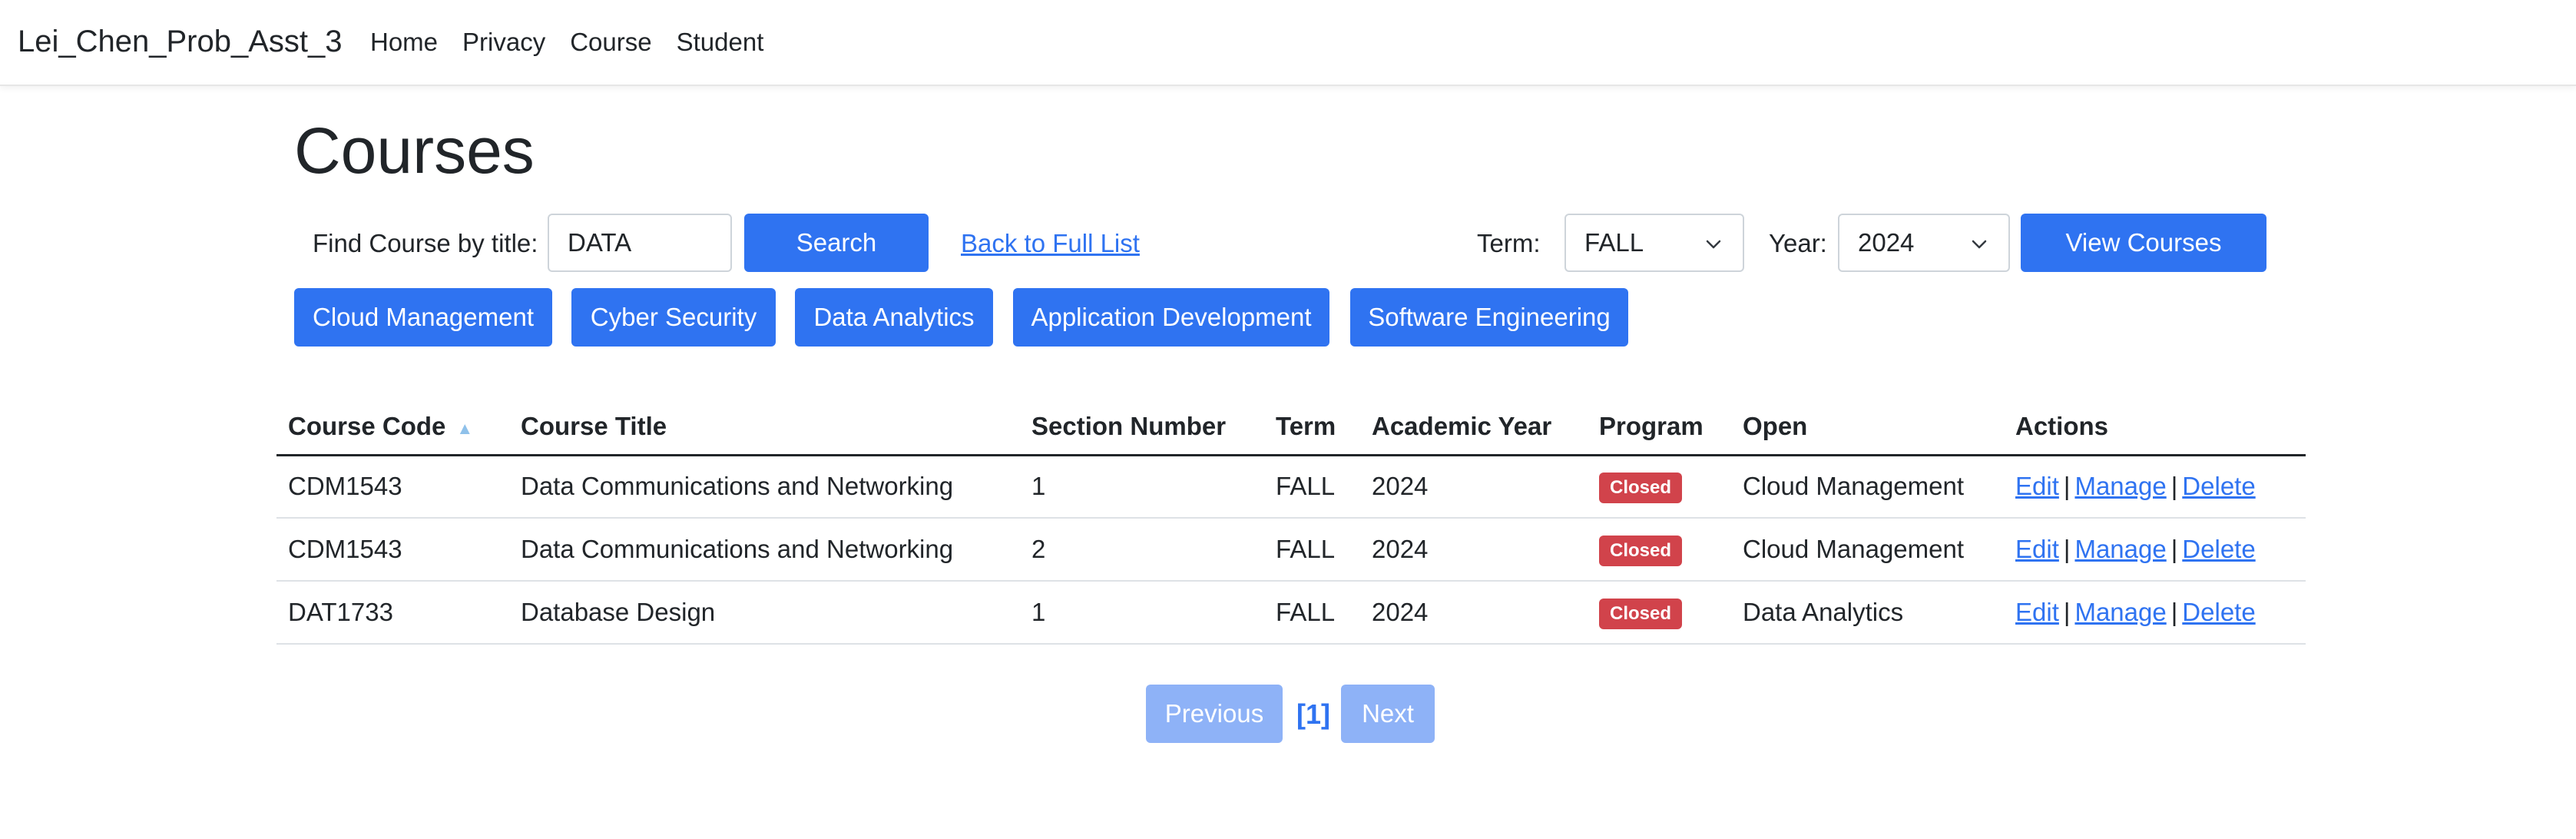 The height and width of the screenshot is (839, 2576). What do you see at coordinates (1312, 428) in the screenshot?
I see `column-header-term: Term` at bounding box center [1312, 428].